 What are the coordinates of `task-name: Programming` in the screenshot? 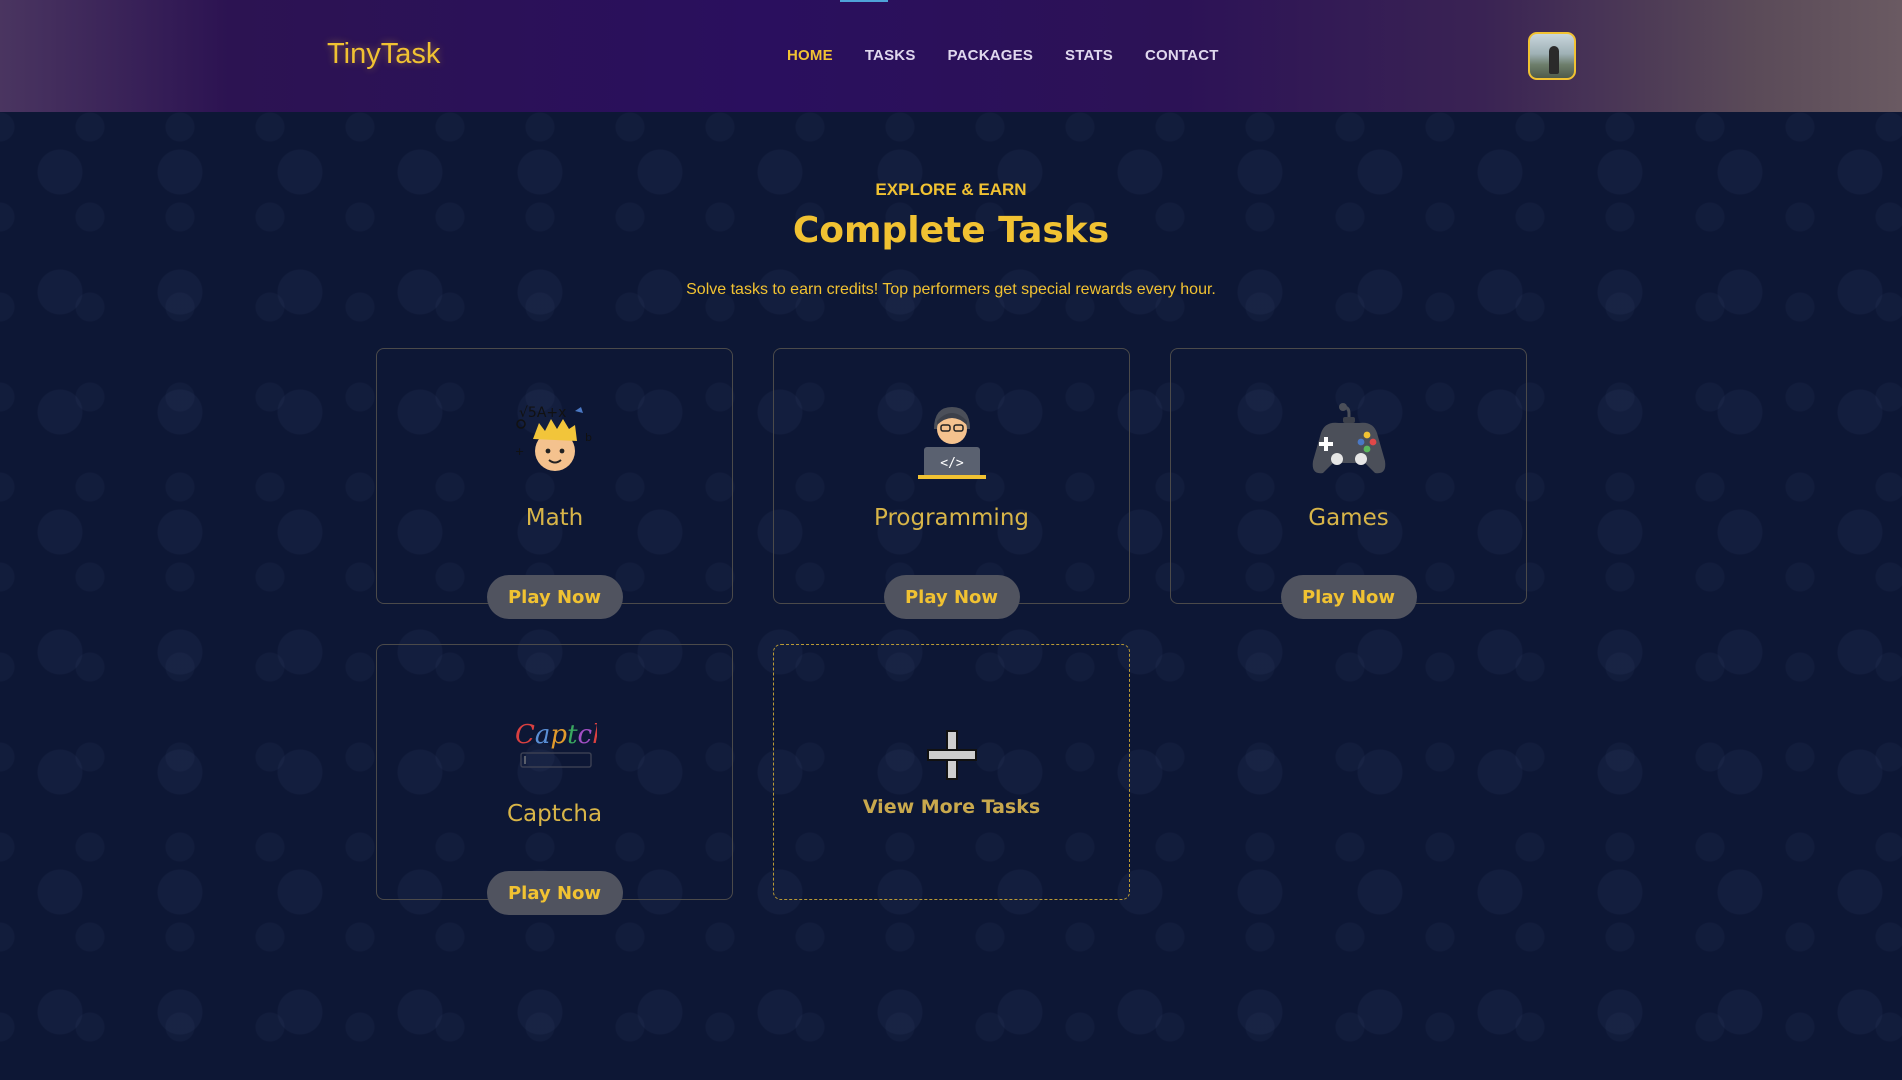 It's located at (951, 518).